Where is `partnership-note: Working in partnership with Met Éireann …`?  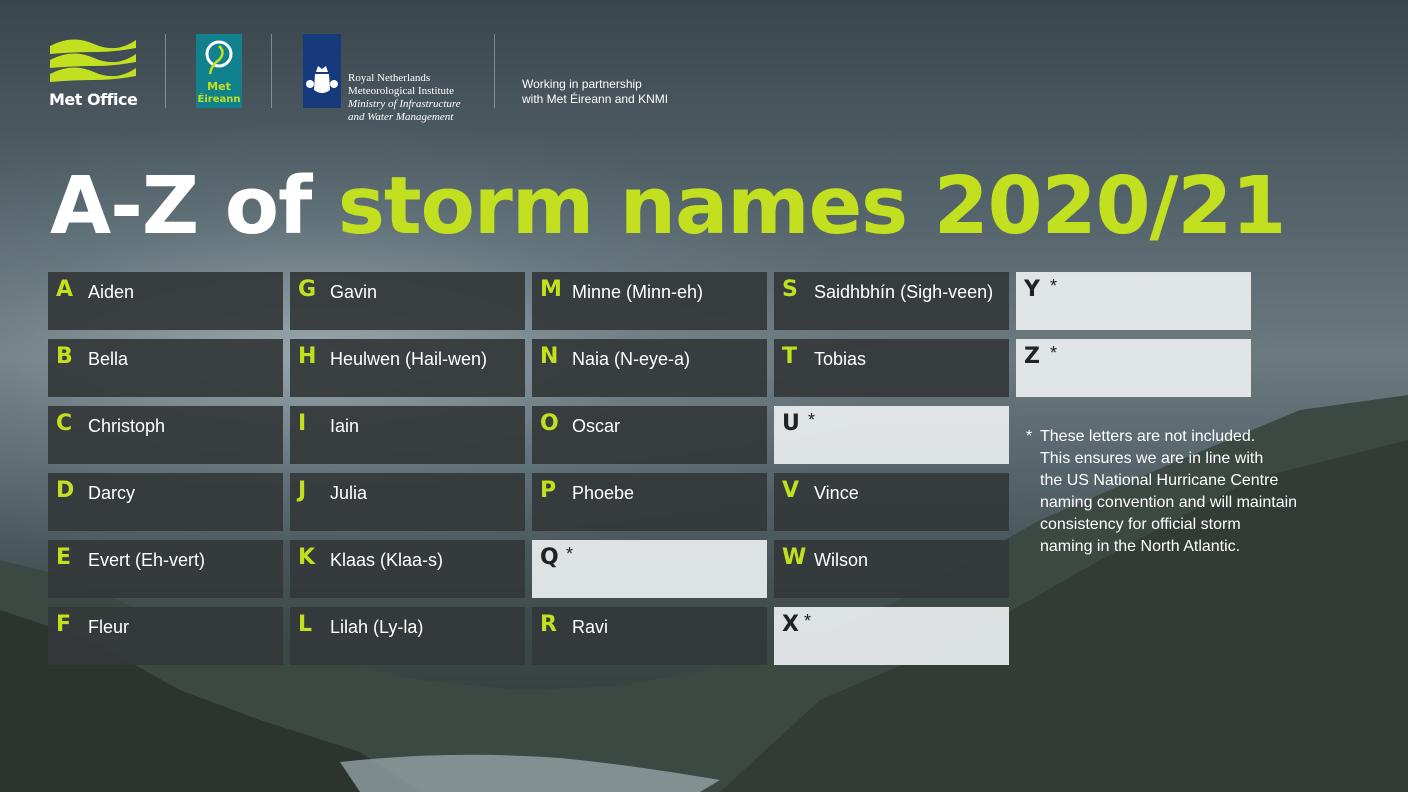
partnership-note: Working in partnership with Met Éireann … is located at coordinates (595, 92).